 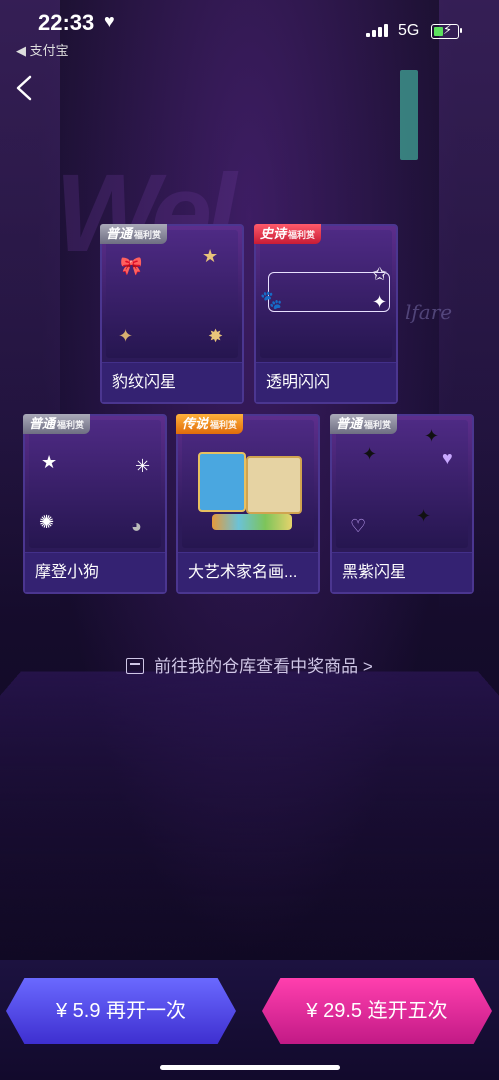 I want to click on dog-face-icon: ◕, so click(x=136, y=526).